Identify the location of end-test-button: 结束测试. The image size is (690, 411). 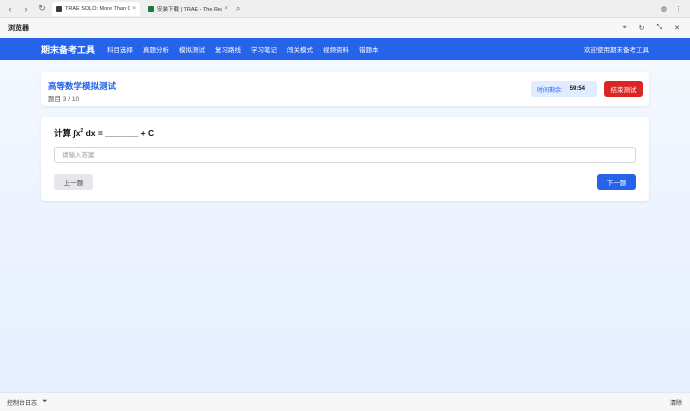
(623, 89).